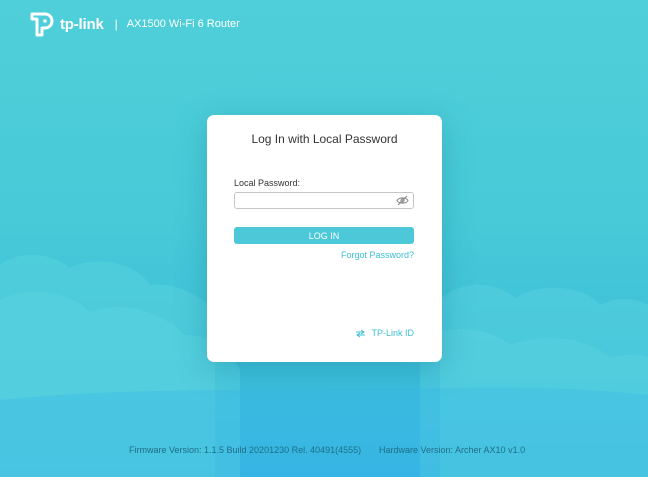 This screenshot has width=648, height=477. I want to click on eye-hidden-icon, so click(402, 200).